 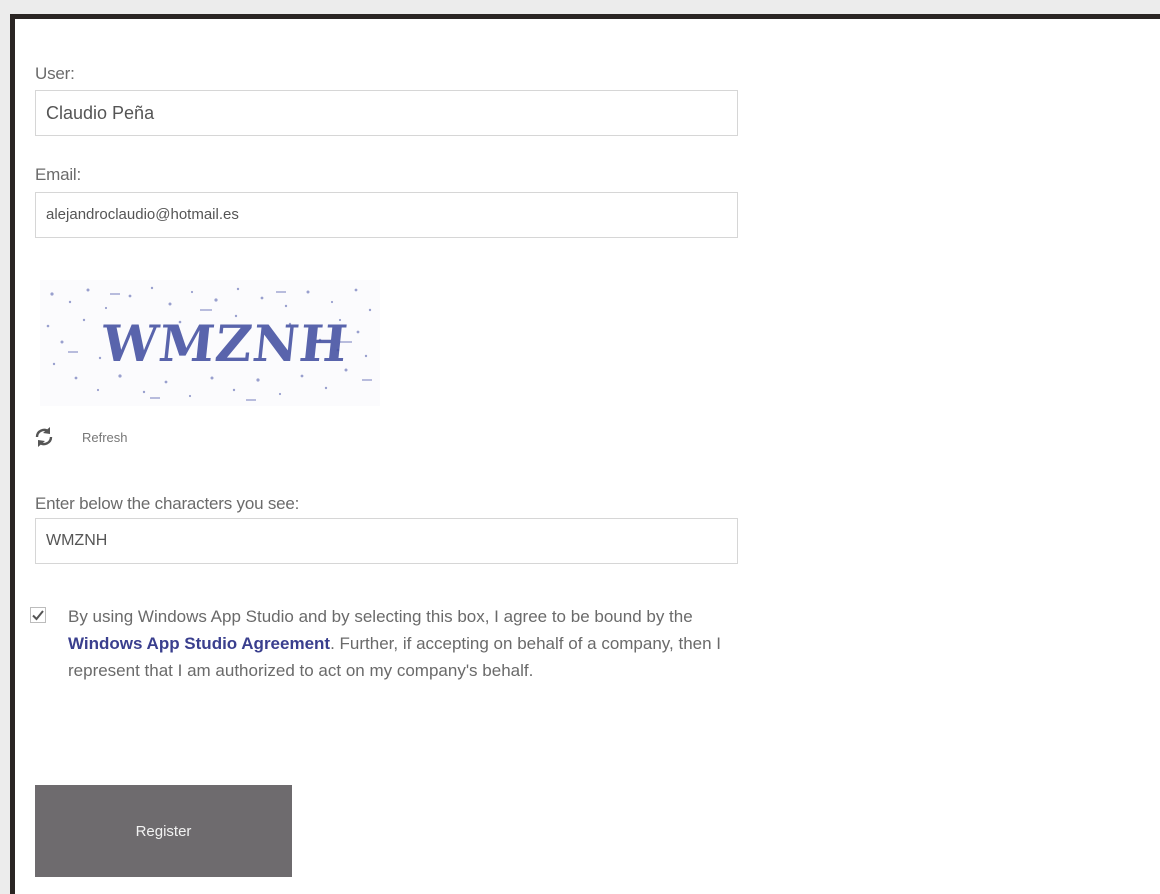 I want to click on agreement-checkbox, so click(x=38, y=615).